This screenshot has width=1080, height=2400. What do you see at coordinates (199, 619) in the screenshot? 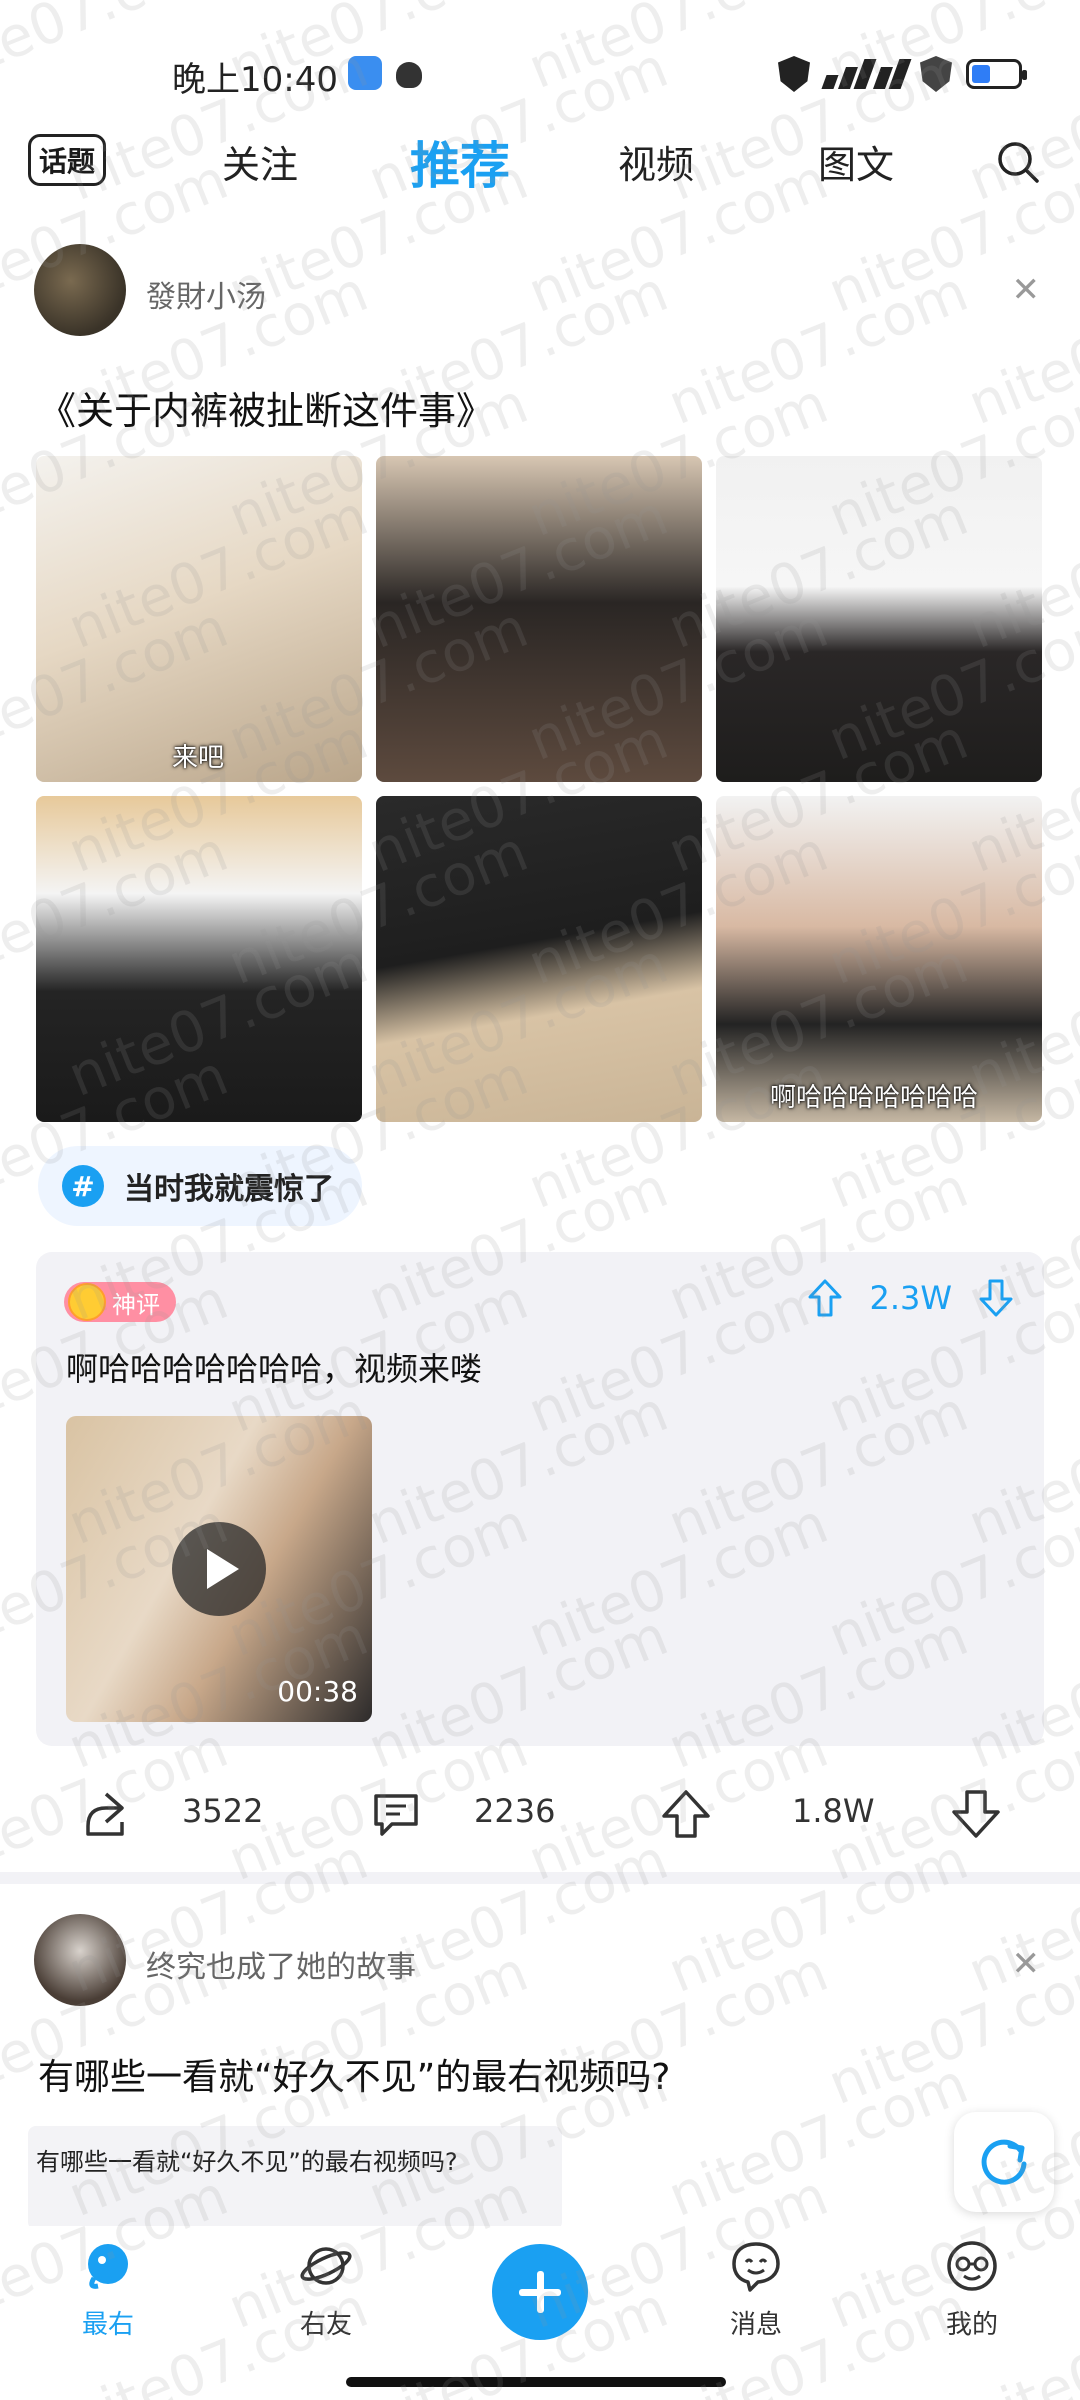
I see `grid-image: 来吧` at bounding box center [199, 619].